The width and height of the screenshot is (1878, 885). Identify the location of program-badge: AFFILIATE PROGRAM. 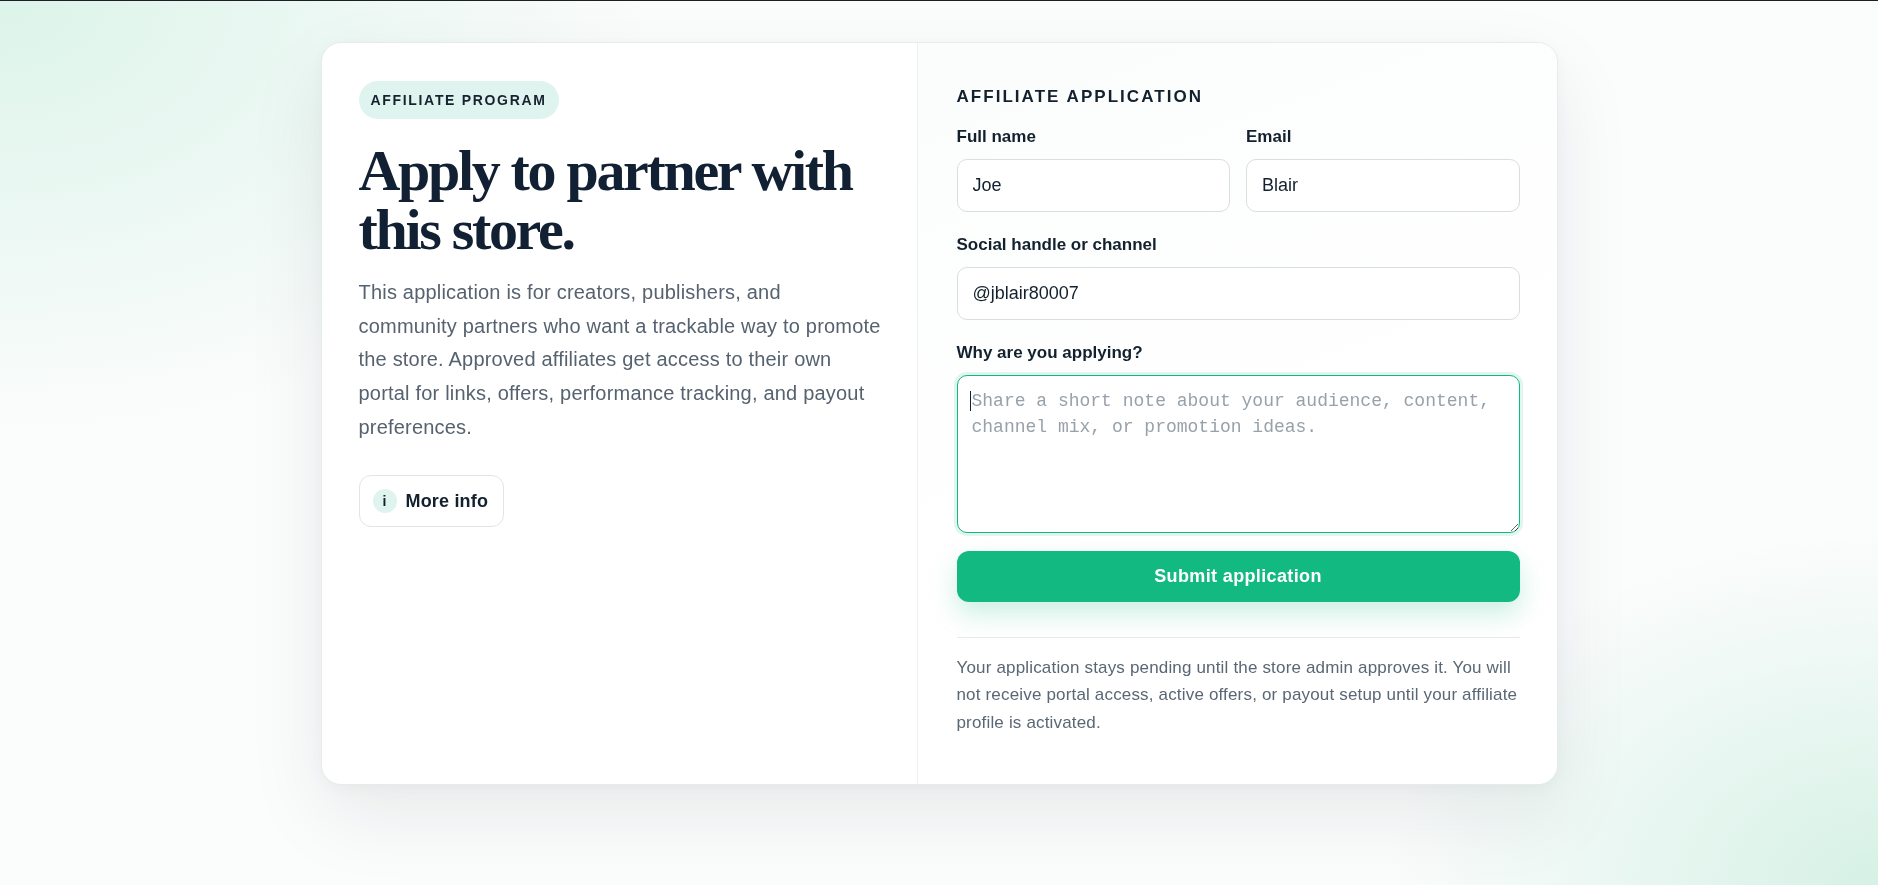
(458, 100).